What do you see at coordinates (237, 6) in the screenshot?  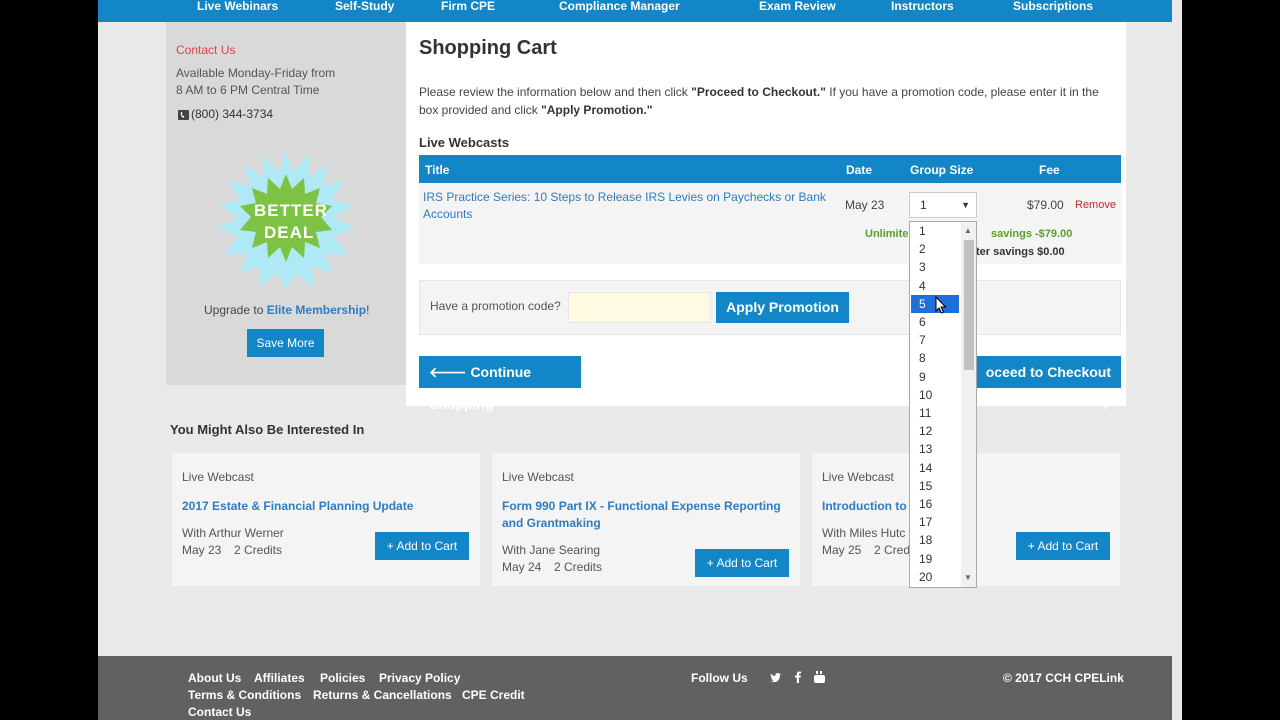 I see `nav-live-webinars: Live Webinars` at bounding box center [237, 6].